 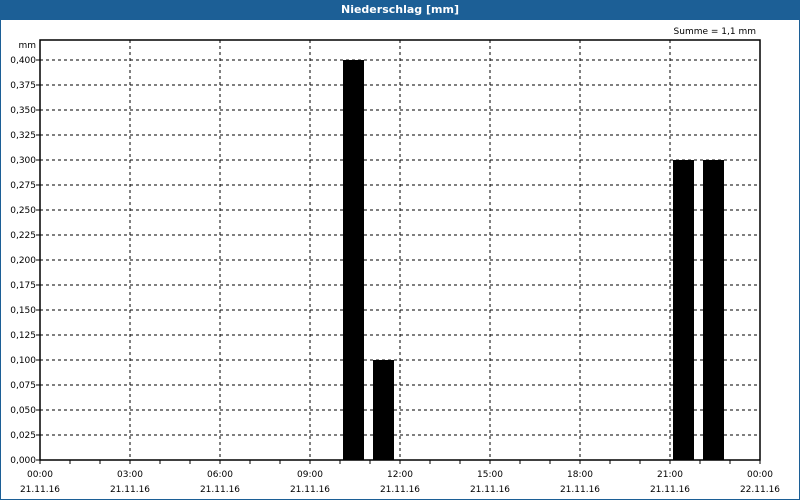 What do you see at coordinates (23, 436) in the screenshot?
I see `y-tick-label: 0,025` at bounding box center [23, 436].